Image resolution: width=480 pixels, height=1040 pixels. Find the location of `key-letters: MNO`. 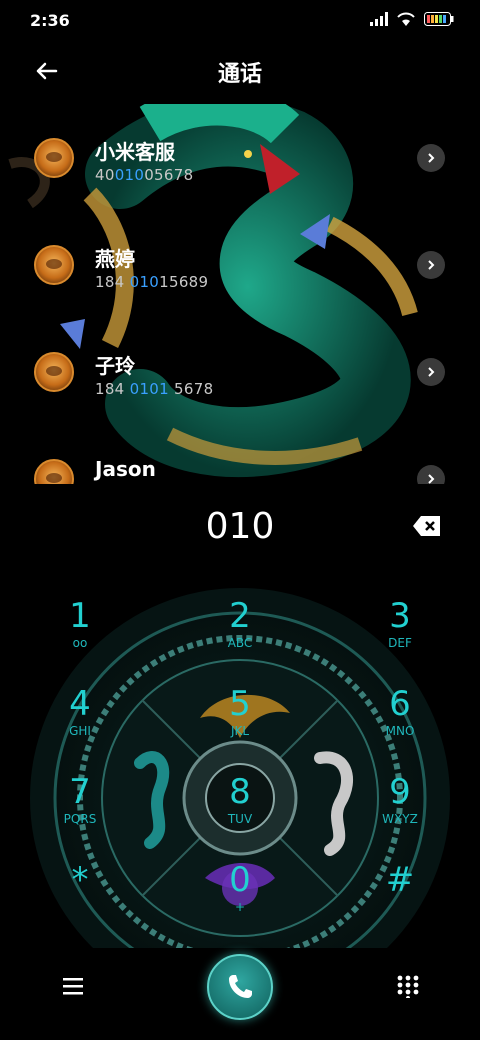

key-letters: MNO is located at coordinates (400, 731).